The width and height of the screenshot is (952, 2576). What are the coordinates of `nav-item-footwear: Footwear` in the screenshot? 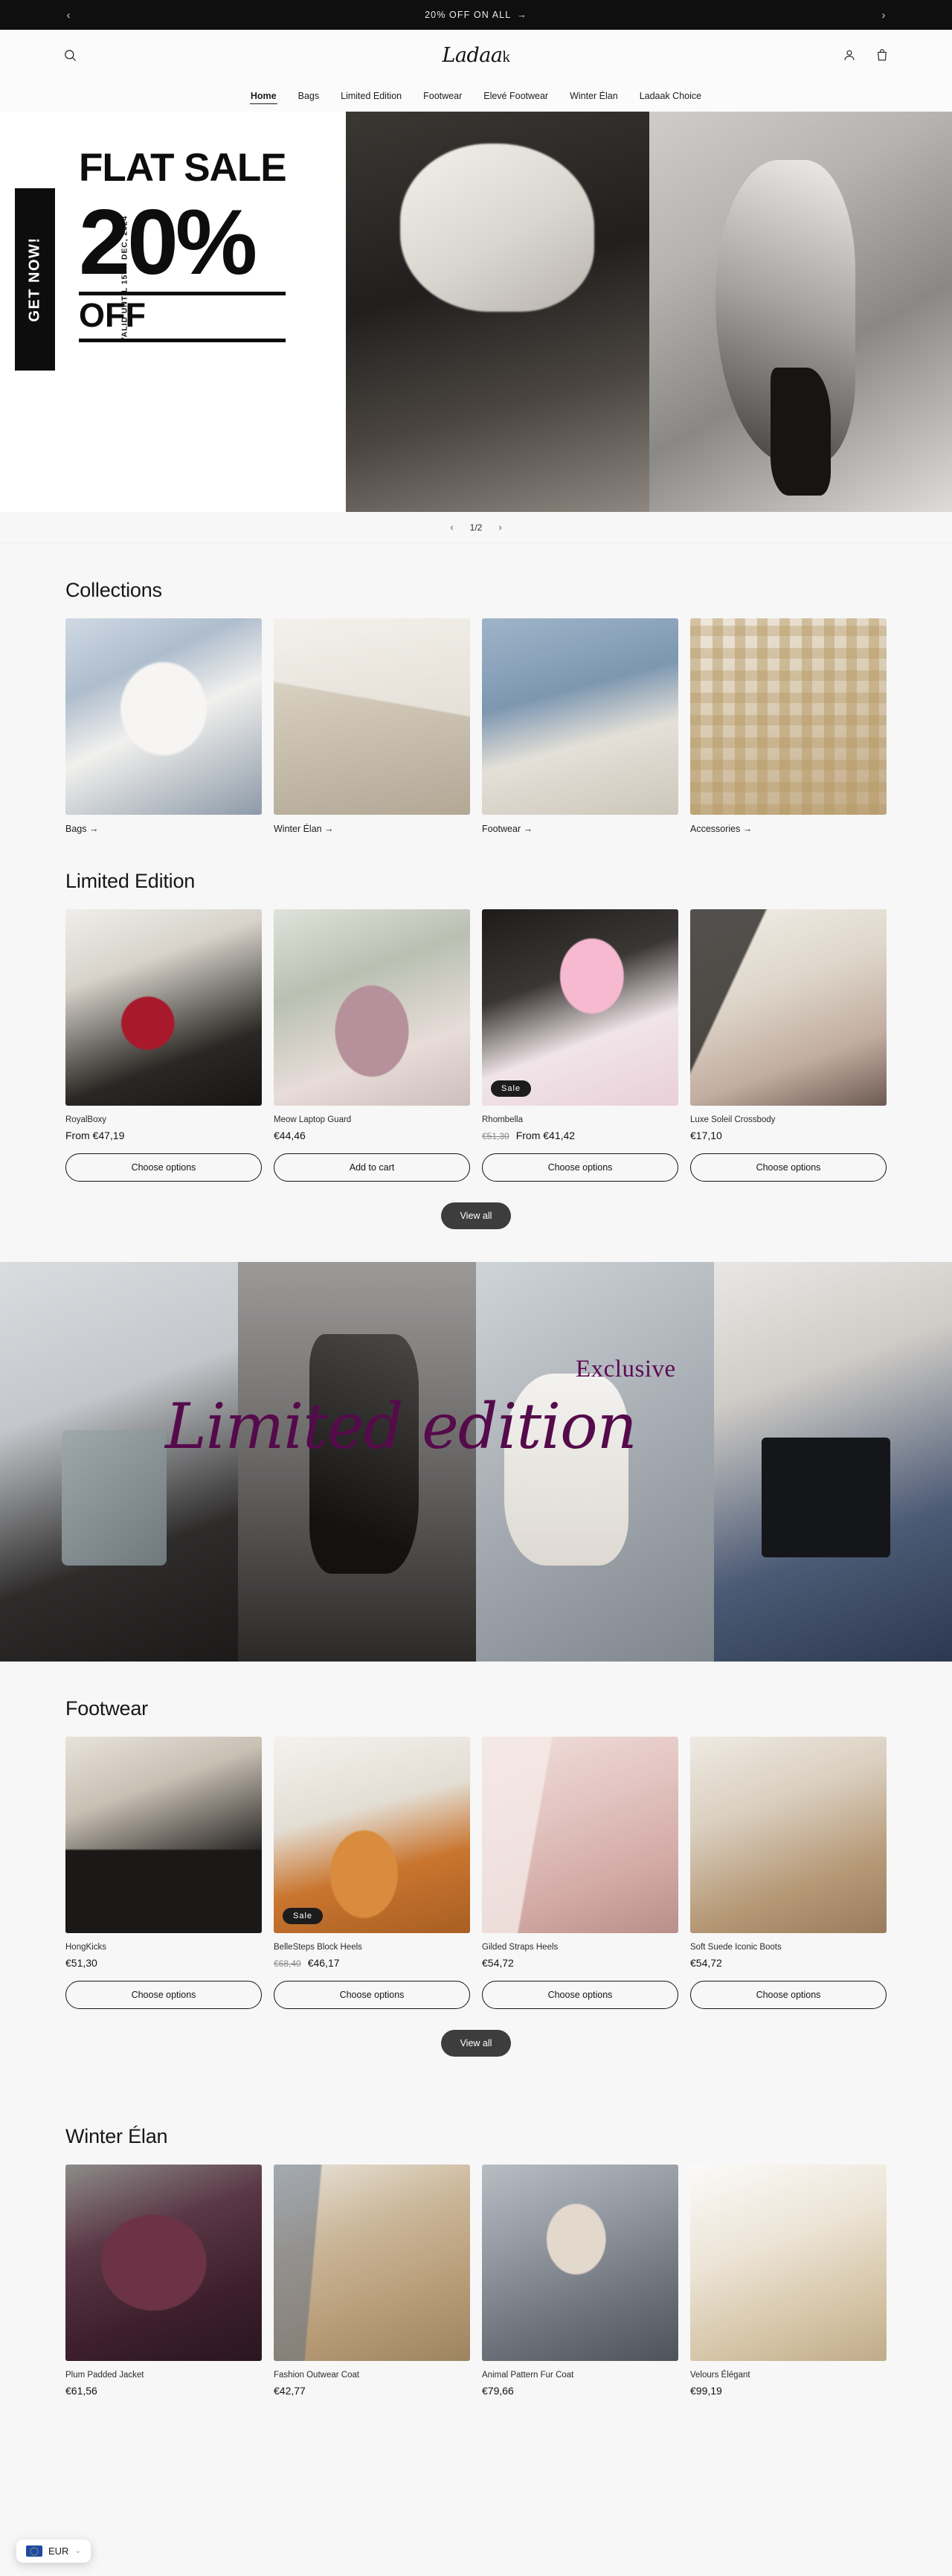 It's located at (443, 96).